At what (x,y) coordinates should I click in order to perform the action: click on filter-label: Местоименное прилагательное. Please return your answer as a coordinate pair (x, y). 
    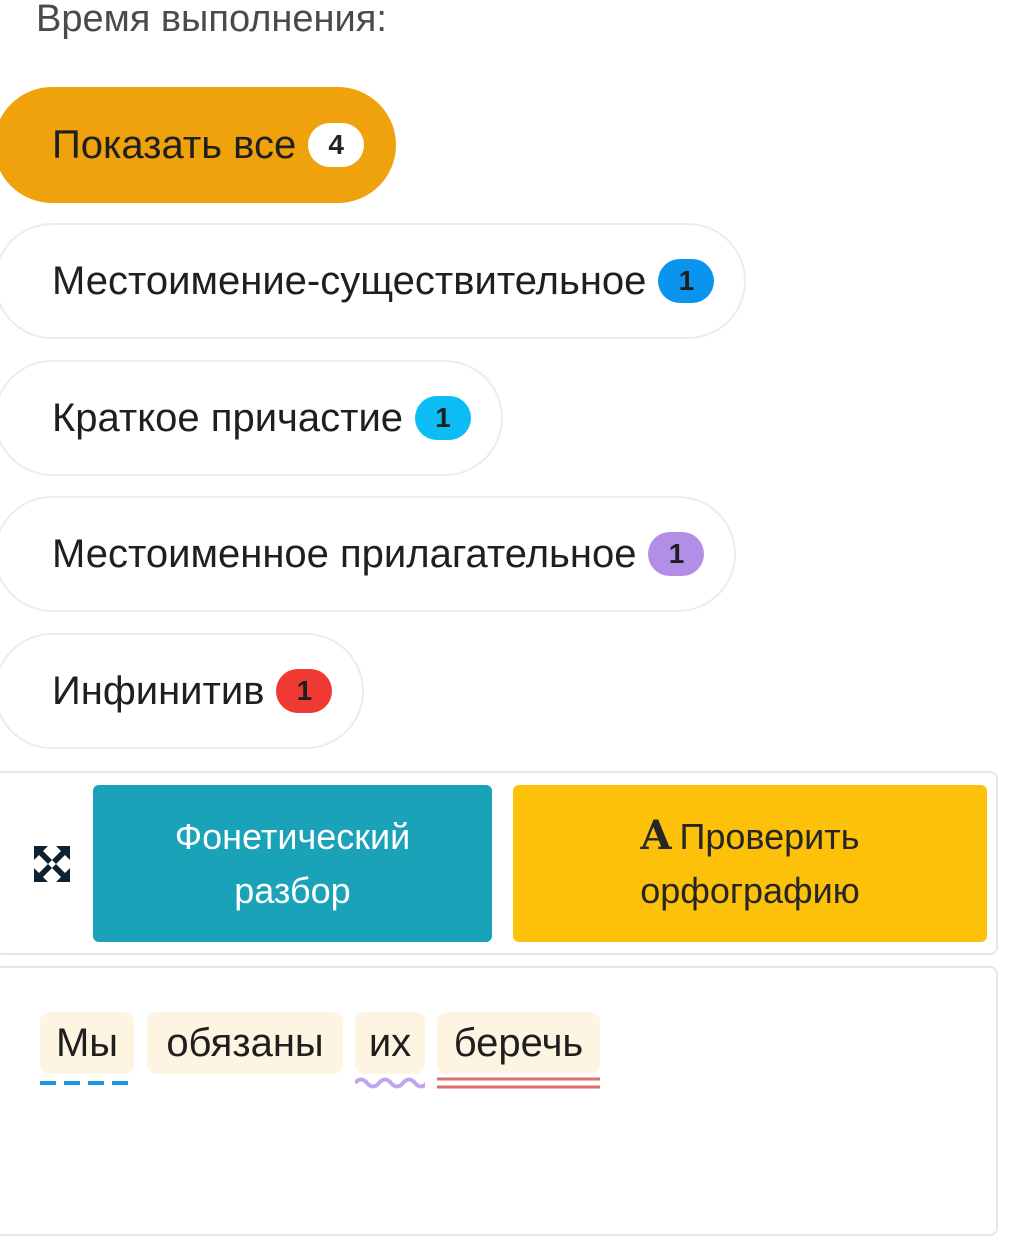
    Looking at the image, I should click on (344, 553).